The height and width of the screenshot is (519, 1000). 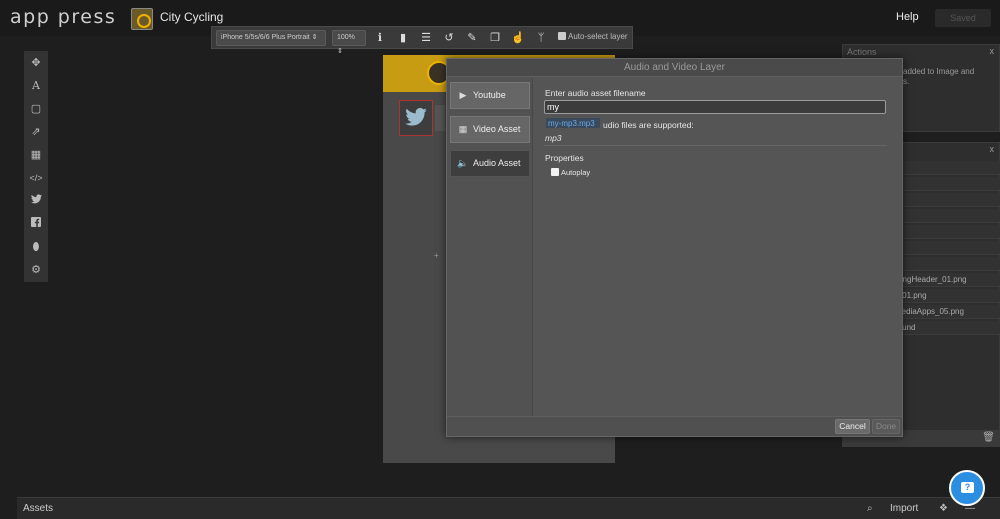 What do you see at coordinates (38, 508) in the screenshot?
I see `assets-label: Assets` at bounding box center [38, 508].